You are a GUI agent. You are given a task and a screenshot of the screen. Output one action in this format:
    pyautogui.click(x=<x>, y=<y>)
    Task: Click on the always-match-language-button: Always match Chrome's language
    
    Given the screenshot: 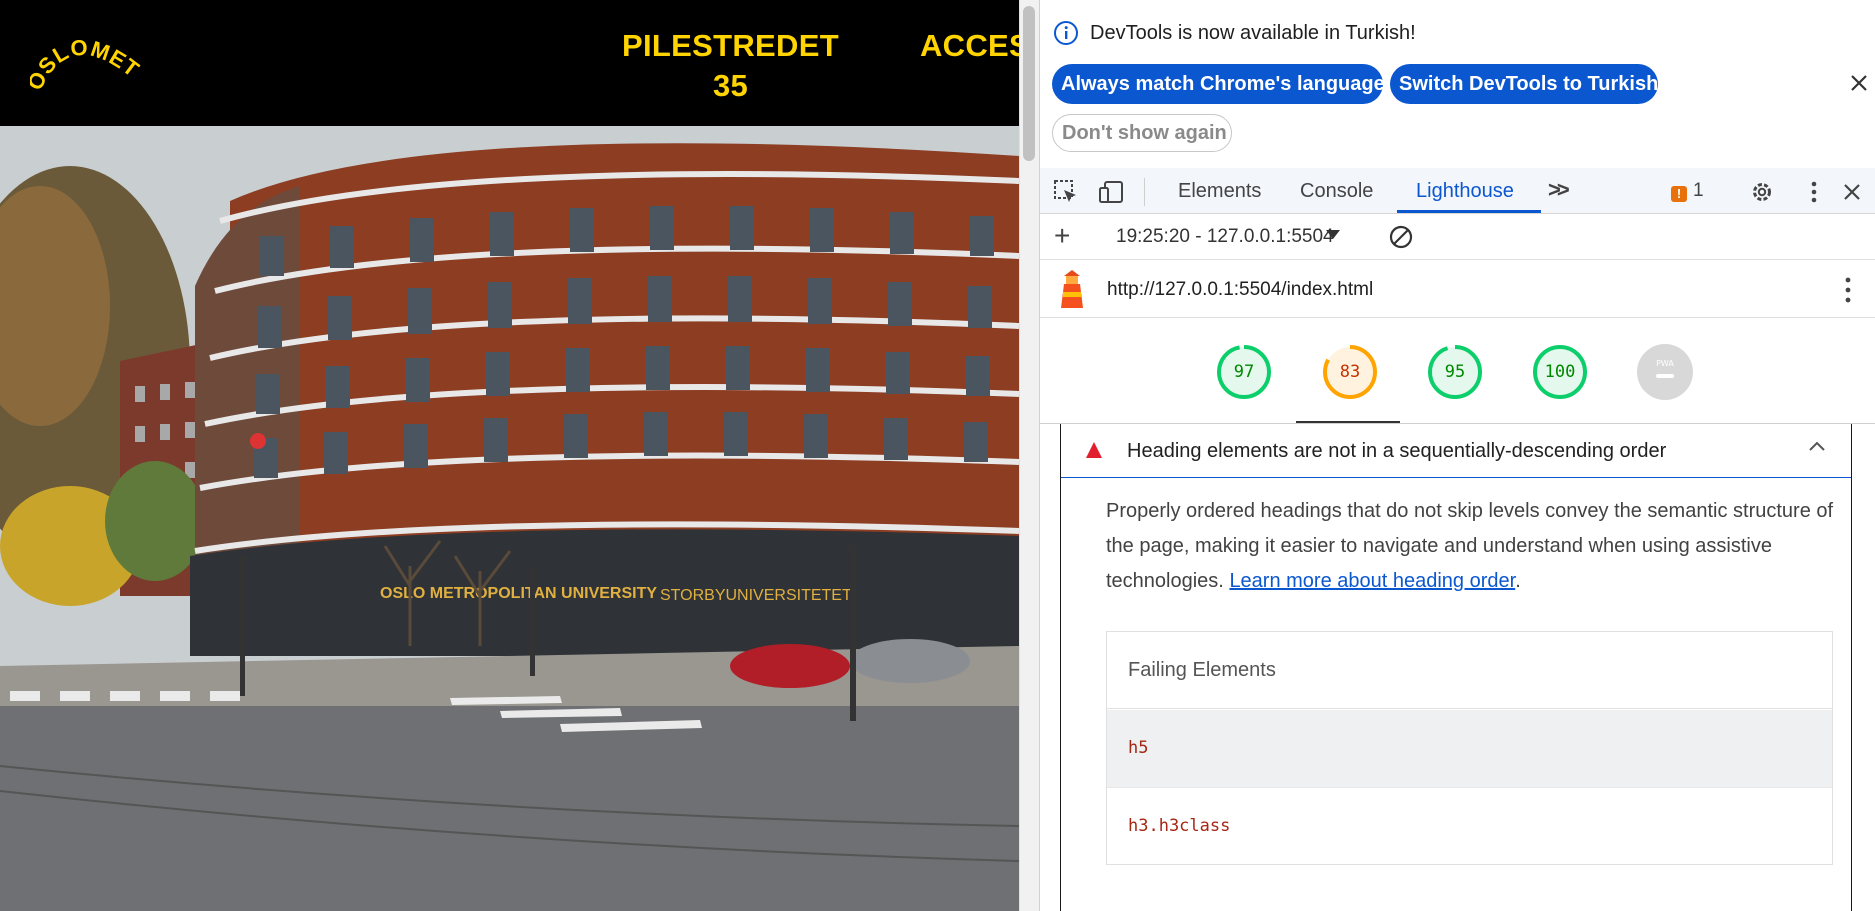 What is the action you would take?
    pyautogui.click(x=1218, y=84)
    